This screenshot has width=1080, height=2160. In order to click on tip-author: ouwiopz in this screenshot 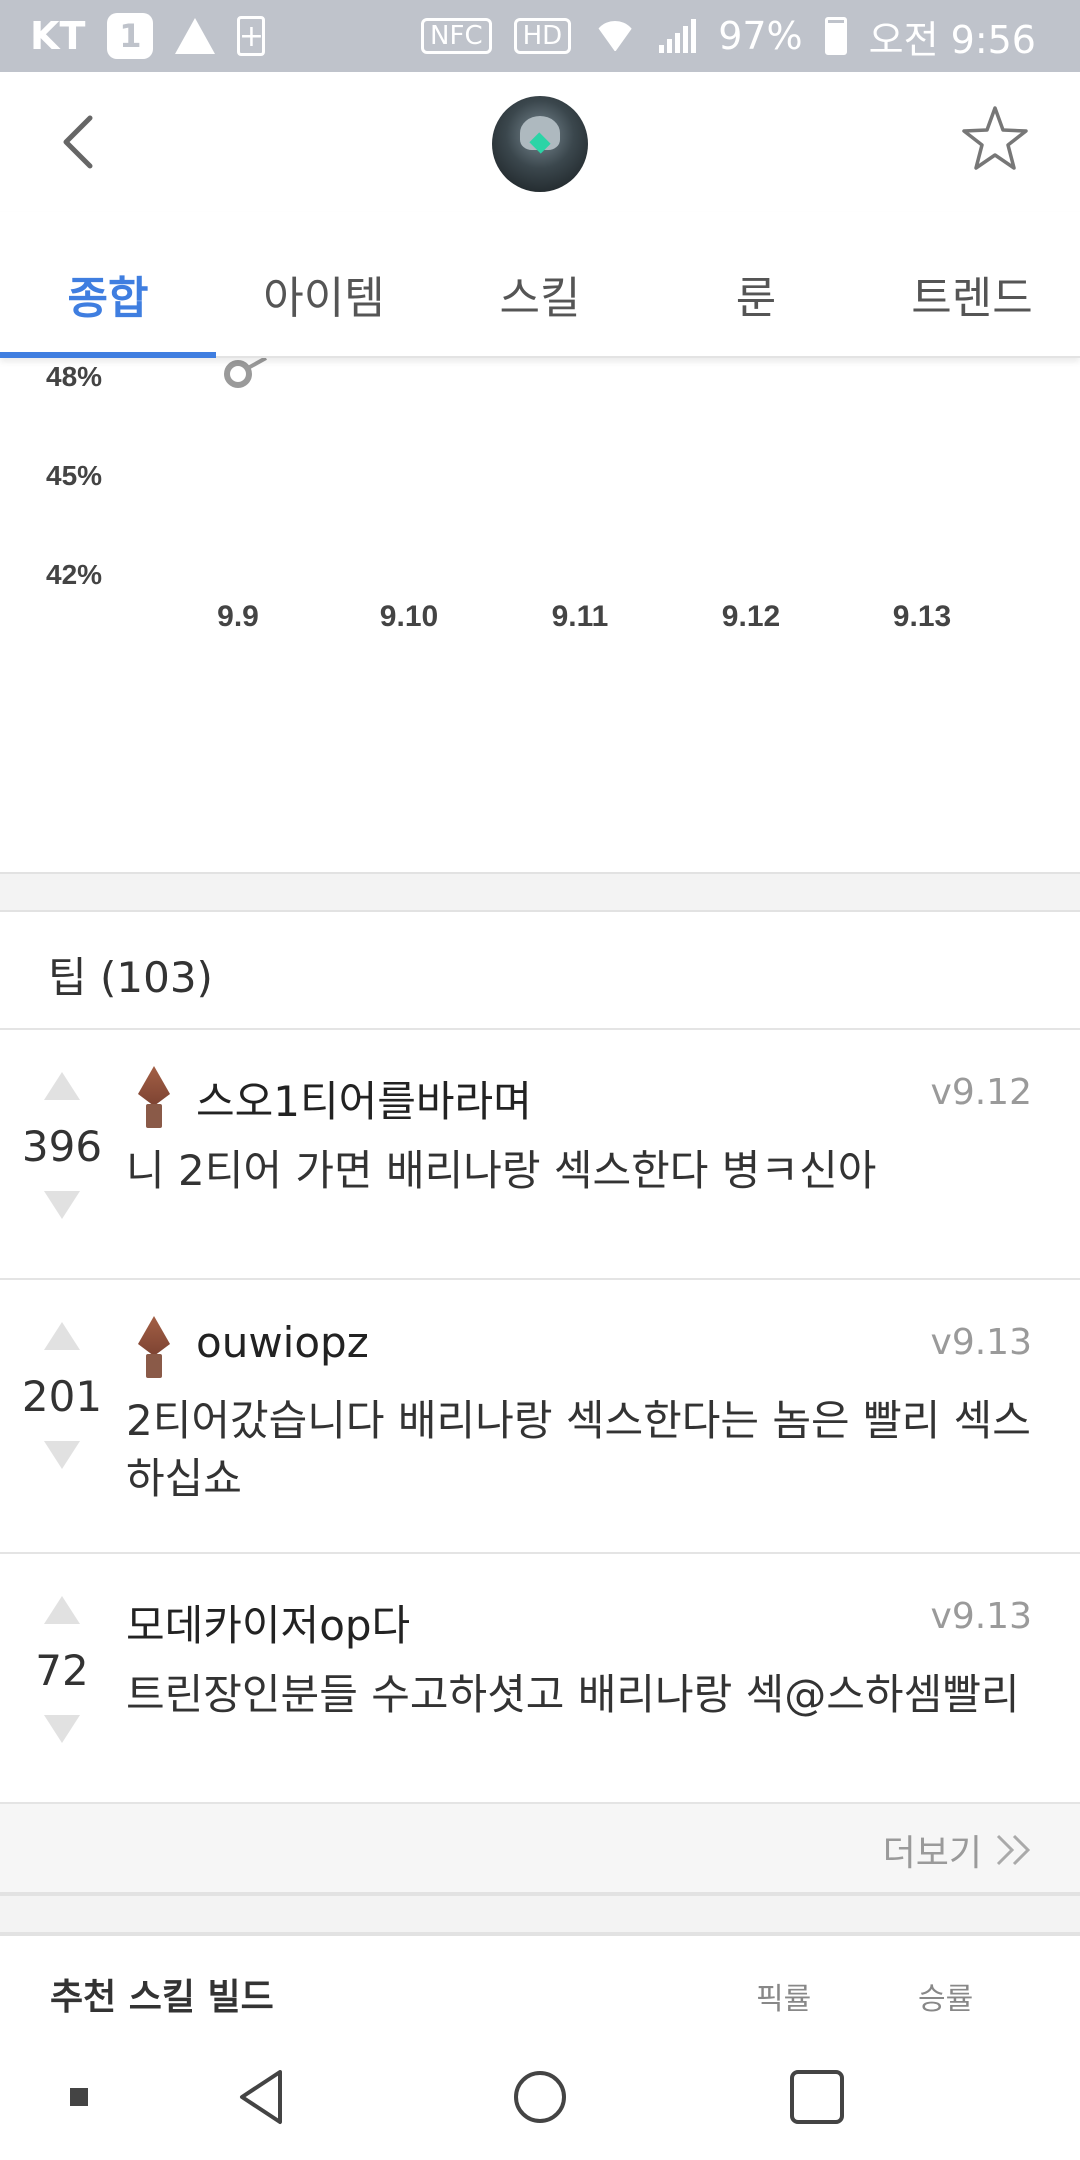, I will do `click(282, 1342)`.